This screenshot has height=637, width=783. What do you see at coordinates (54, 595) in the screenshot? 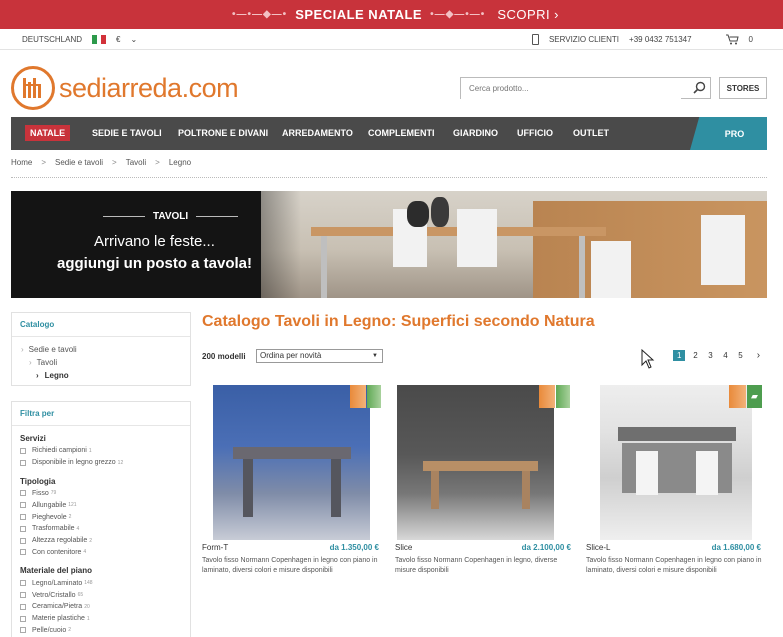
I see `filter-option-label: Vetro/Cristallo` at bounding box center [54, 595].